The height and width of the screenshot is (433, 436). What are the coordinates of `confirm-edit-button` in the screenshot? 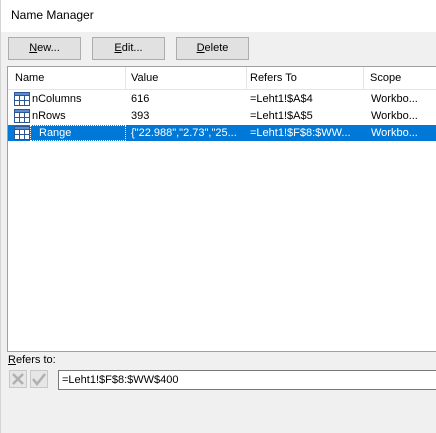 It's located at (39, 379).